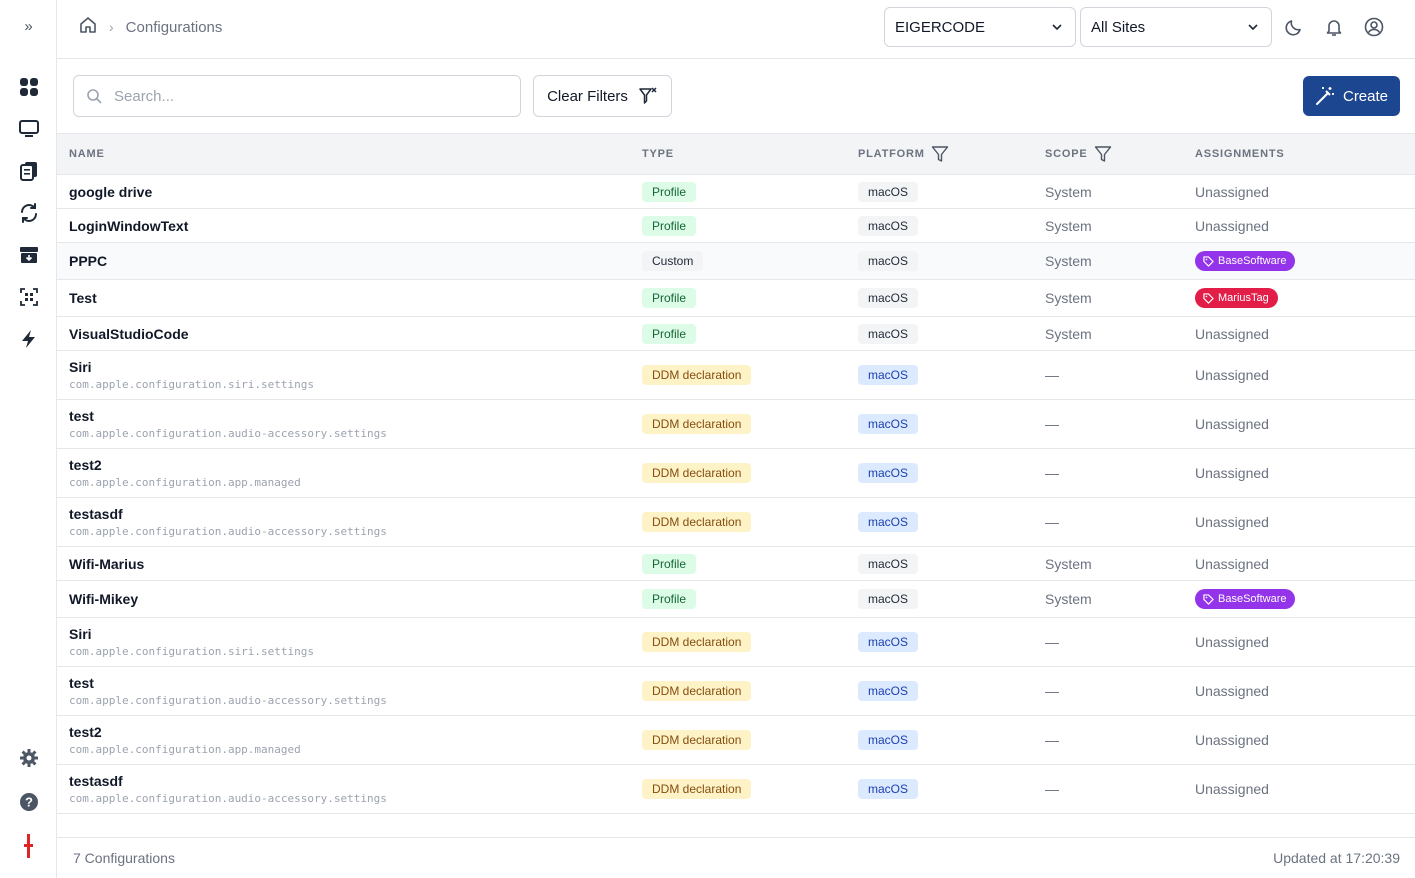 This screenshot has height=878, width=1415. Describe the element at coordinates (185, 740) in the screenshot. I see `name-cell: test2 com.apple.configuration.app.managed` at that location.